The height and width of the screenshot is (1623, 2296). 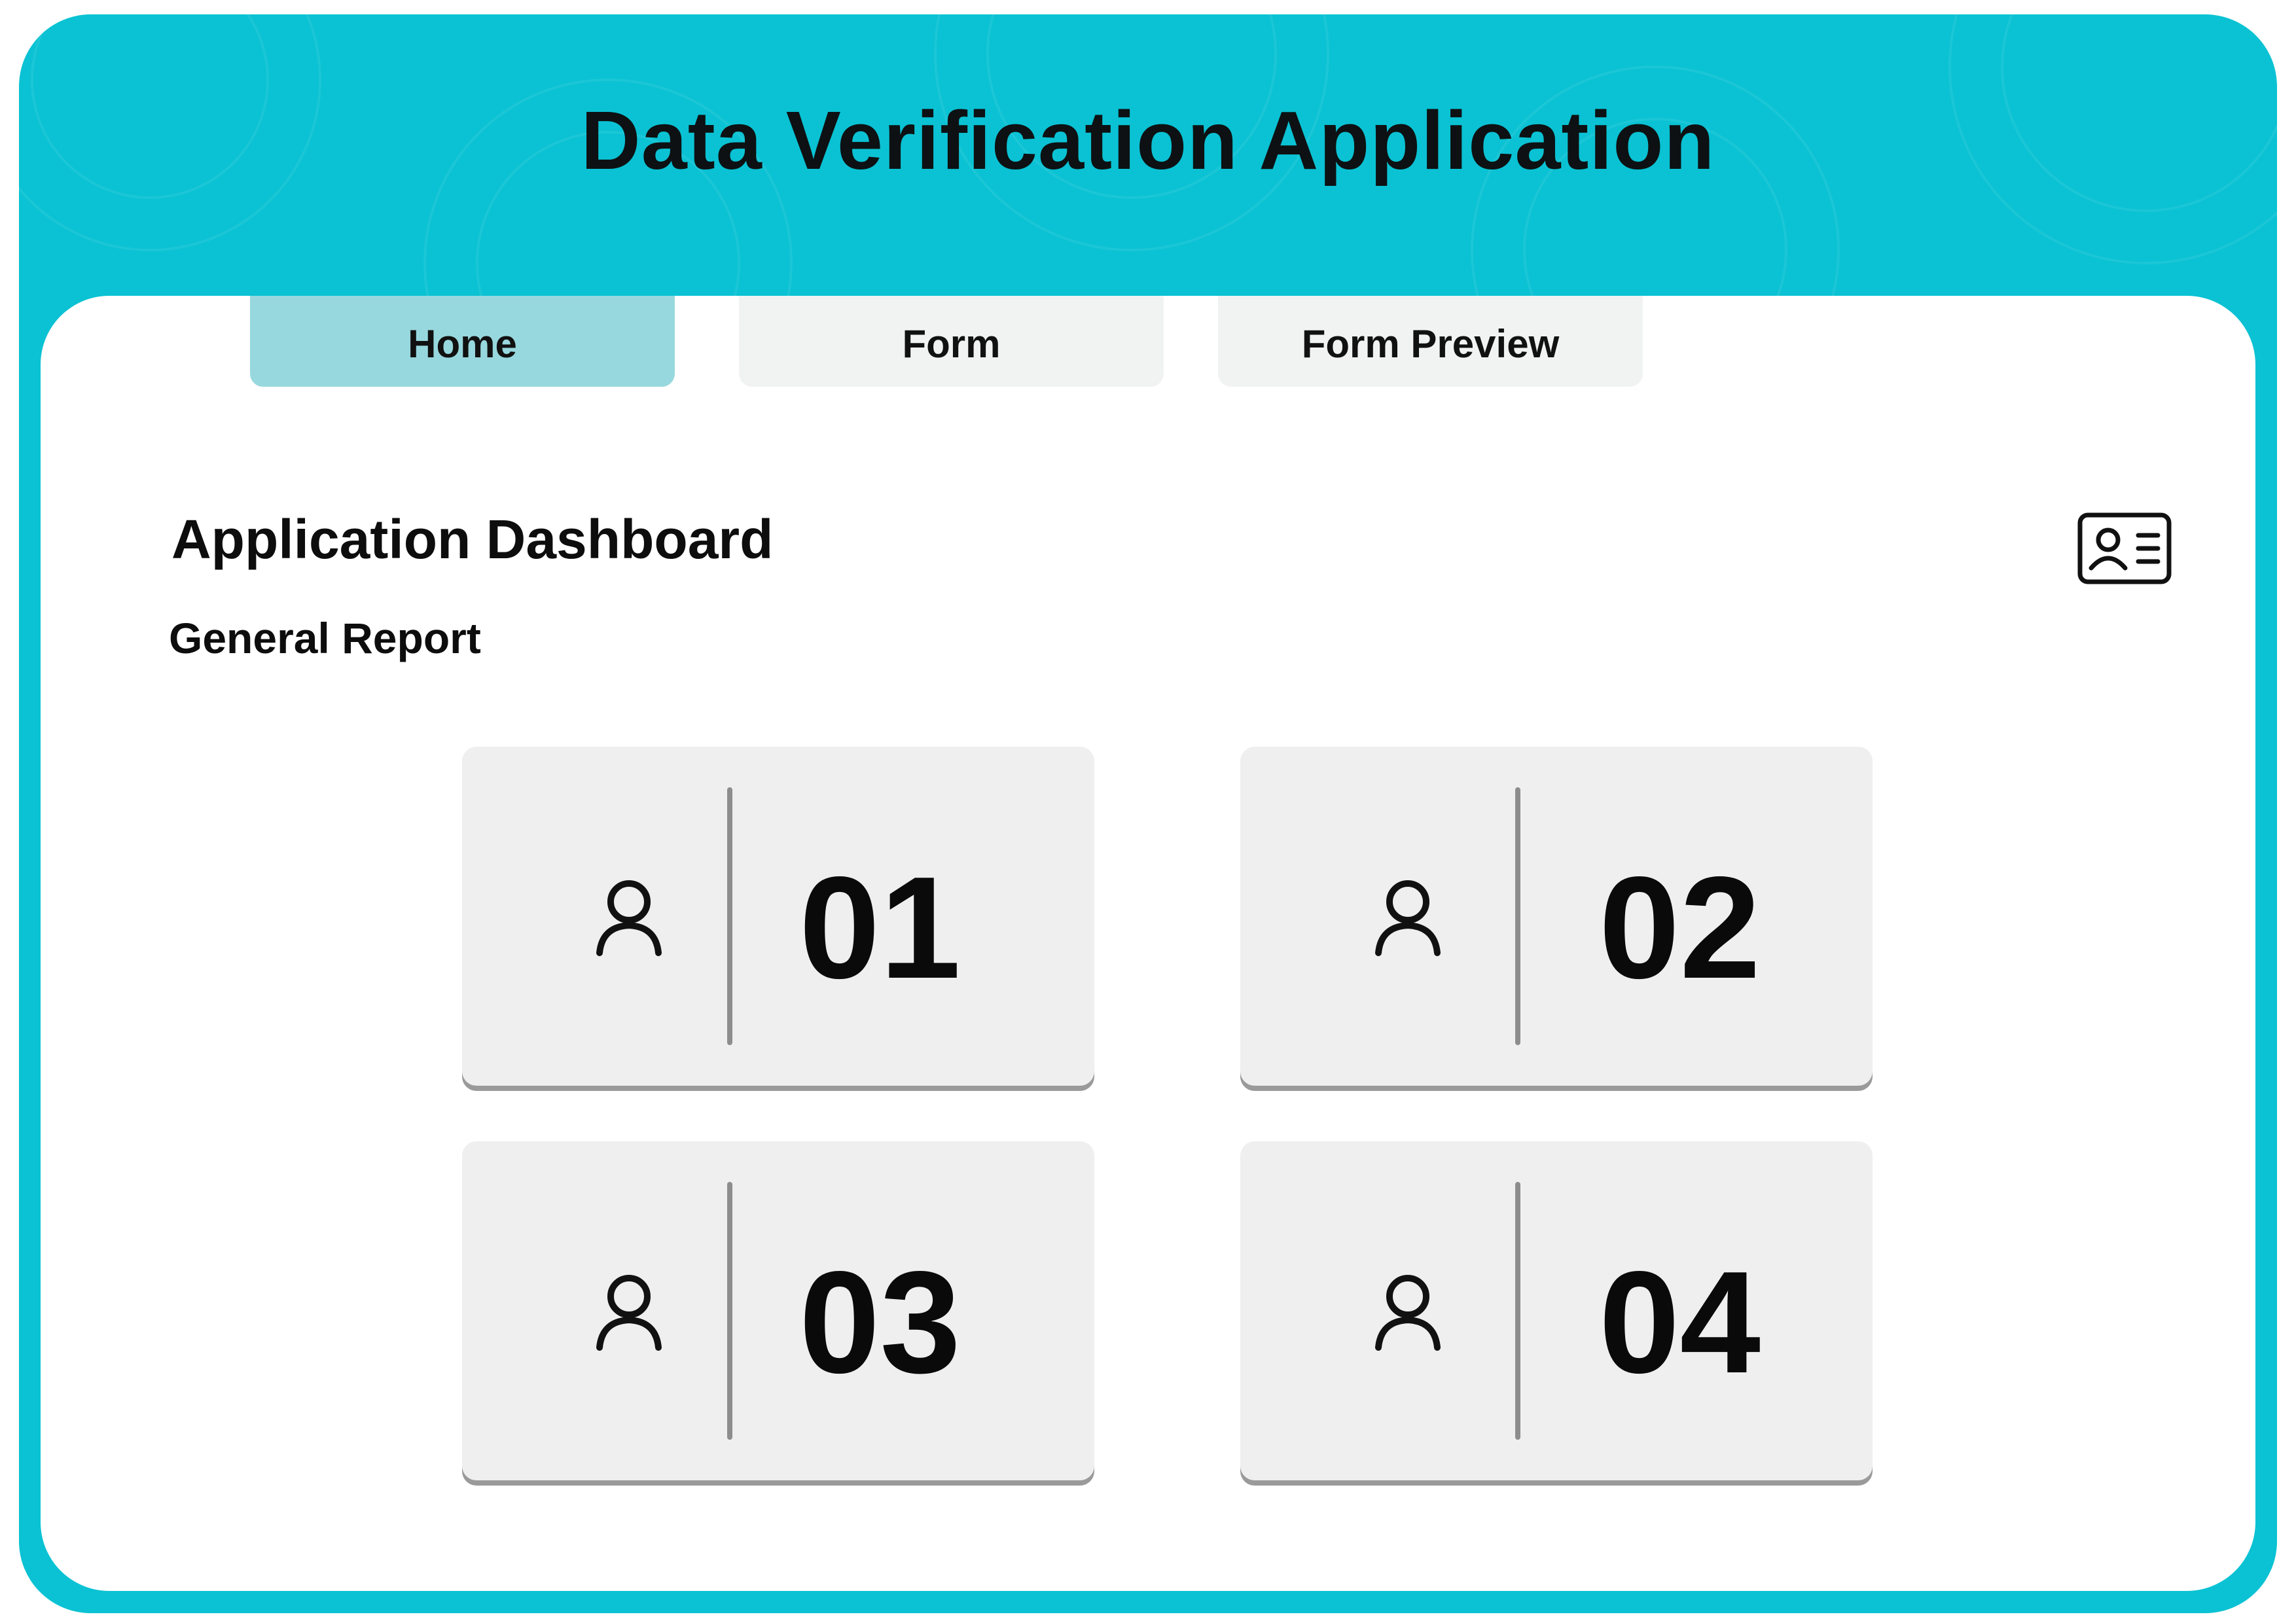 What do you see at coordinates (1680, 928) in the screenshot?
I see `card-number: 02` at bounding box center [1680, 928].